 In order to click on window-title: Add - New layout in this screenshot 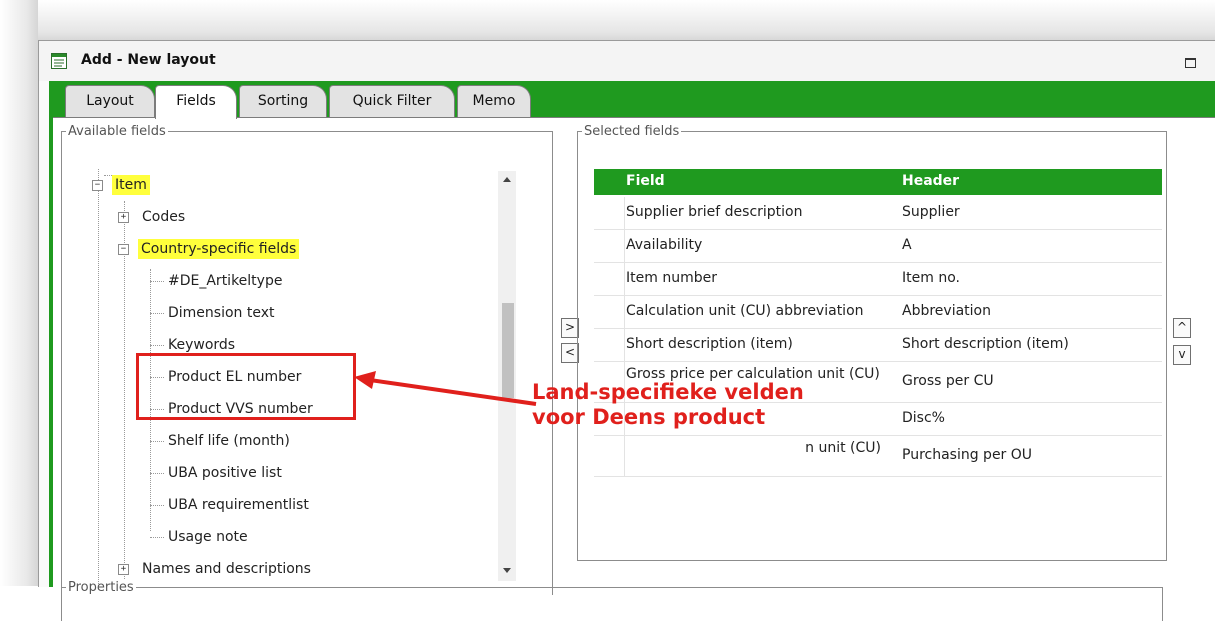, I will do `click(148, 60)`.